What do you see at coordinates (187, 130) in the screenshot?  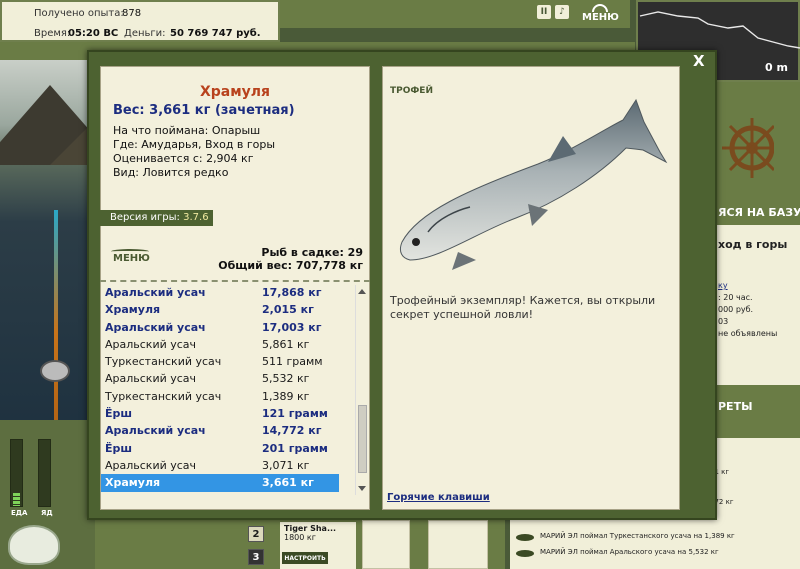 I see `bait-info: На что поймана: Опарыш` at bounding box center [187, 130].